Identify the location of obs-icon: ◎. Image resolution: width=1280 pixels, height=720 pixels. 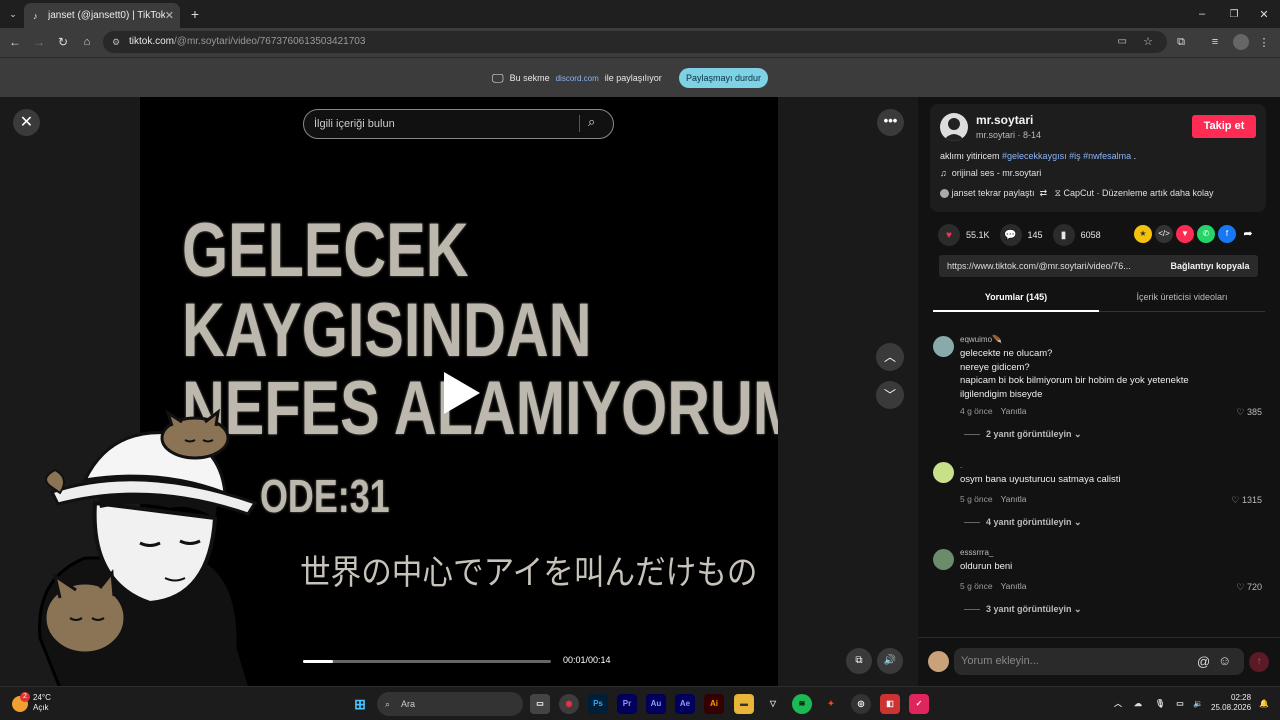
(861, 704).